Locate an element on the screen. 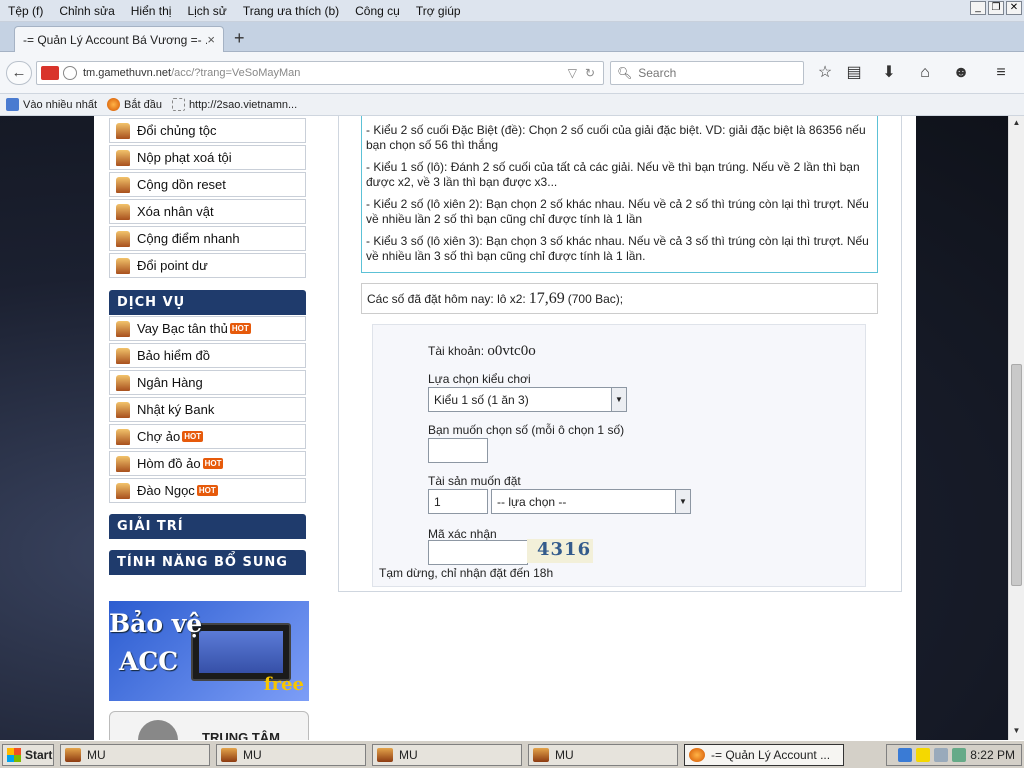  menu-view: Hiển thị is located at coordinates (151, 11).